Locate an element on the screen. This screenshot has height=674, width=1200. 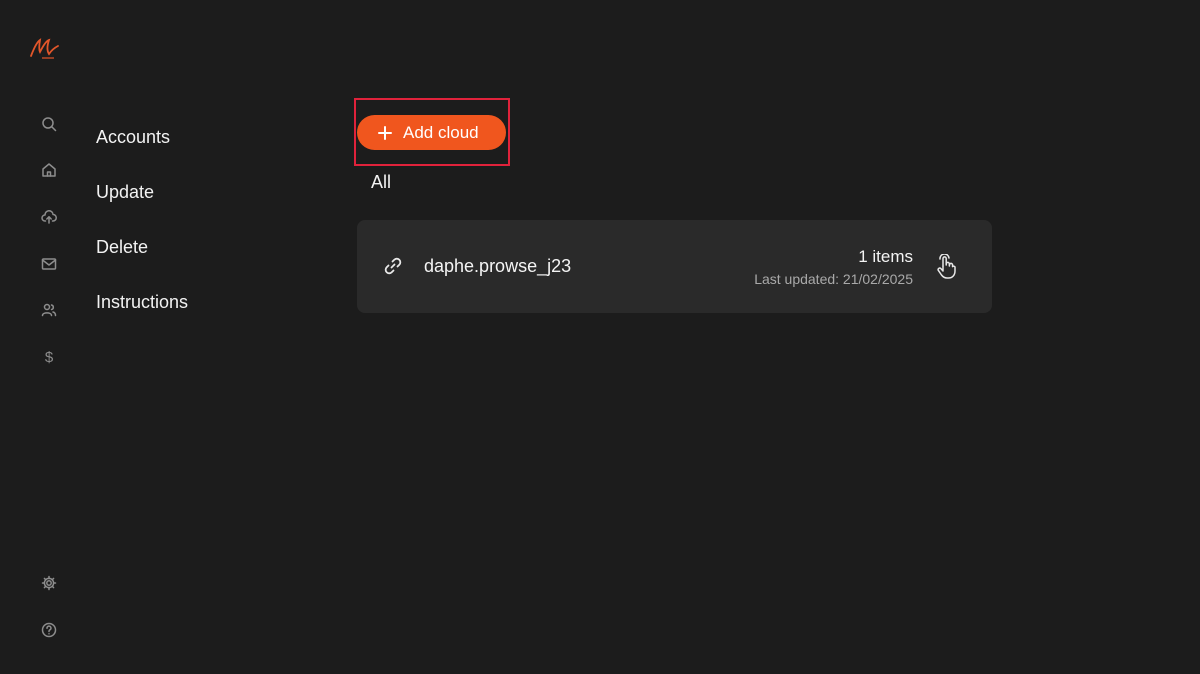
hand-pointer-icon is located at coordinates (946, 266).